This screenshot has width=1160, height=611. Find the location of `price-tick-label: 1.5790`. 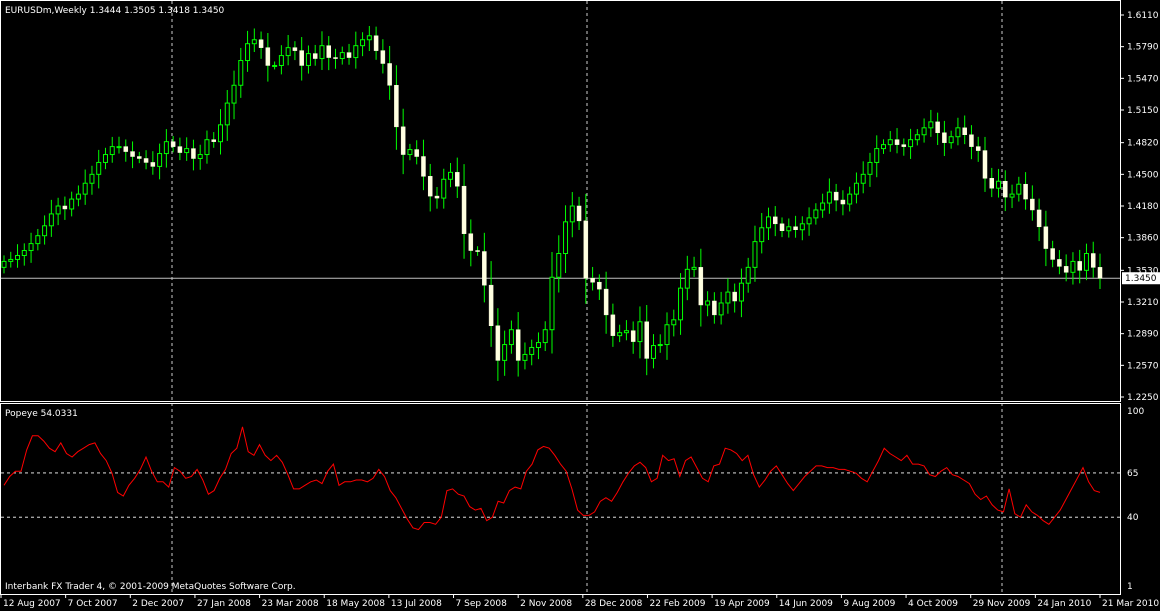

price-tick-label: 1.5790 is located at coordinates (1143, 48).